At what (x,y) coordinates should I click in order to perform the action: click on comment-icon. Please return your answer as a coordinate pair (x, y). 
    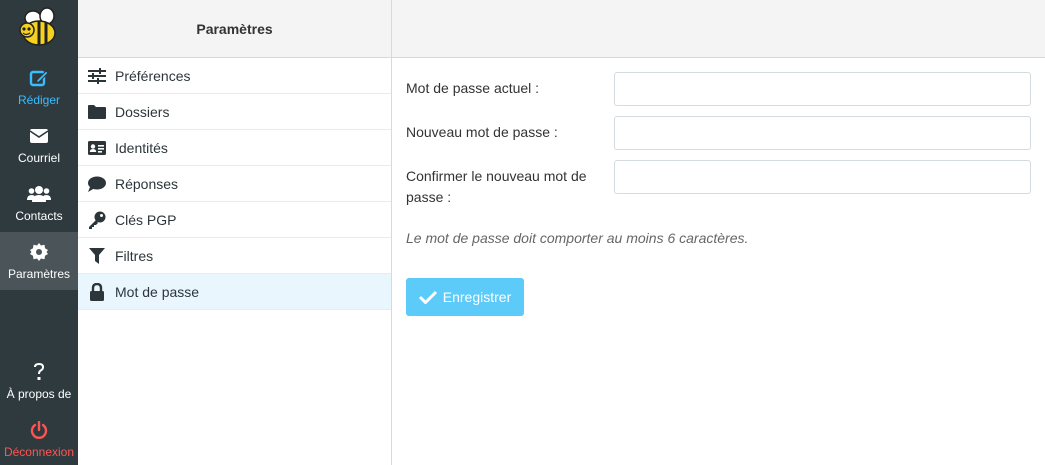
    Looking at the image, I should click on (97, 184).